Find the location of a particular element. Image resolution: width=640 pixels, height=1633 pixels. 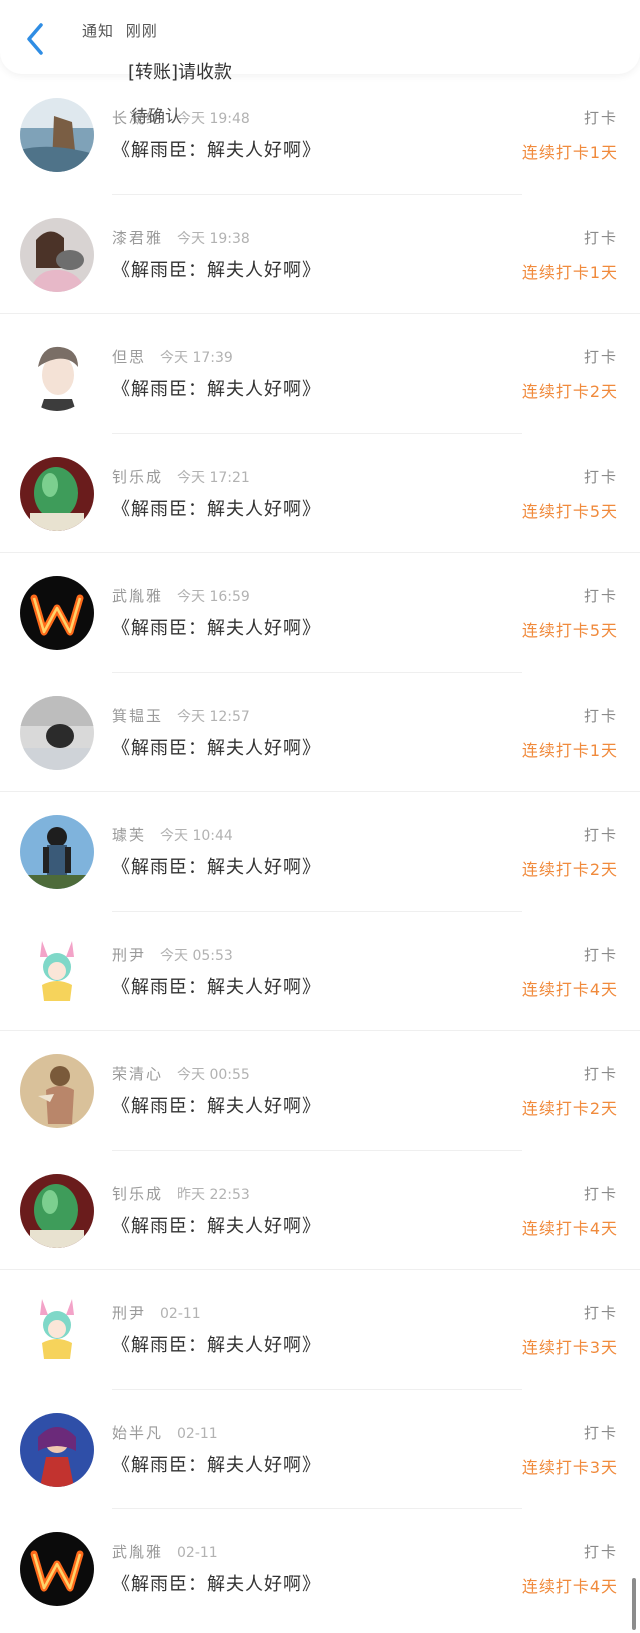

list-item: 刑尹 02-11 《解雨臣：解夫人好啊》 打卡 连续打卡3天 is located at coordinates (320, 1330).